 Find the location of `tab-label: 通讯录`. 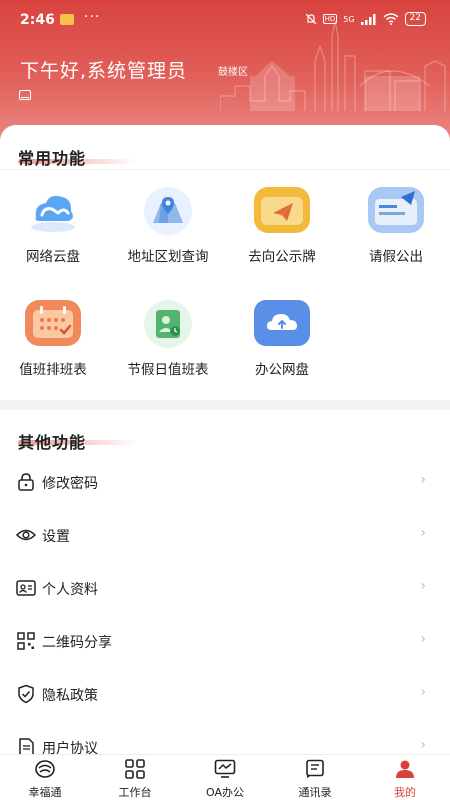

tab-label: 通讯录 is located at coordinates (315, 792).